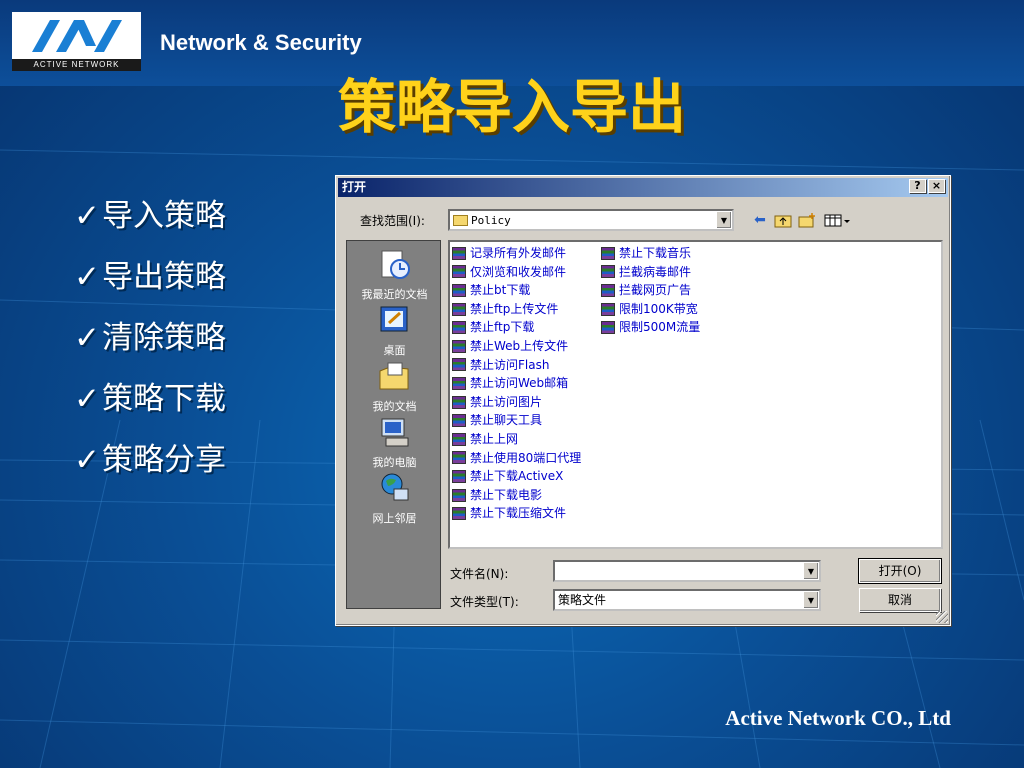 The height and width of the screenshot is (768, 1024). I want to click on desktop-icon, so click(393, 319).